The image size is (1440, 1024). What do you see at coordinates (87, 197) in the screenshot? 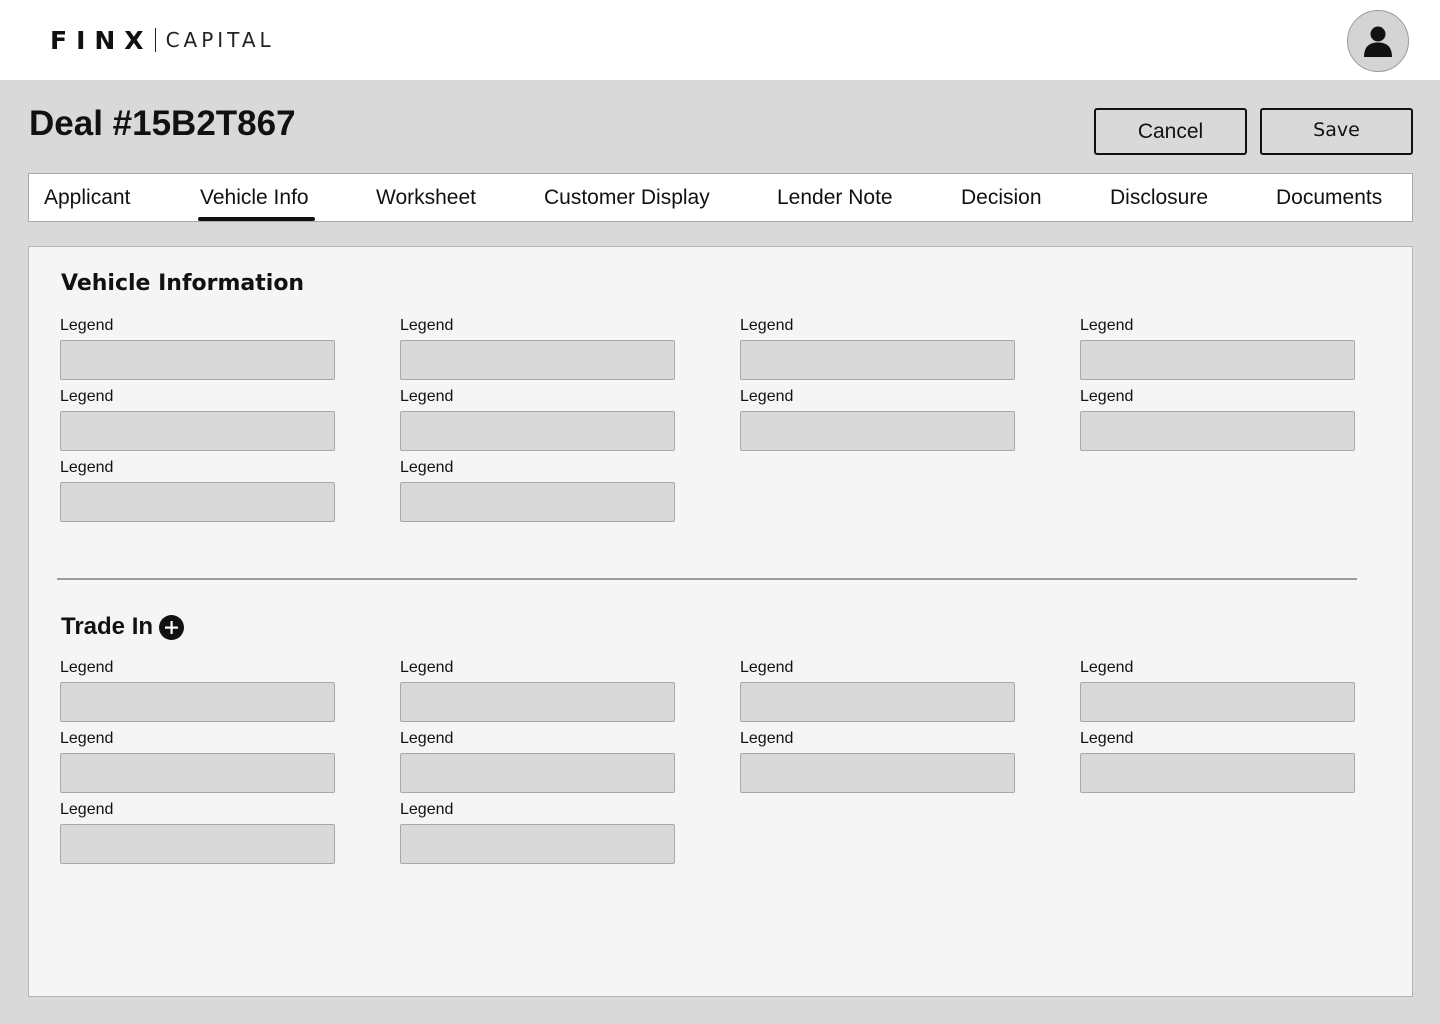
I see `tab-applicant: Applicant` at bounding box center [87, 197].